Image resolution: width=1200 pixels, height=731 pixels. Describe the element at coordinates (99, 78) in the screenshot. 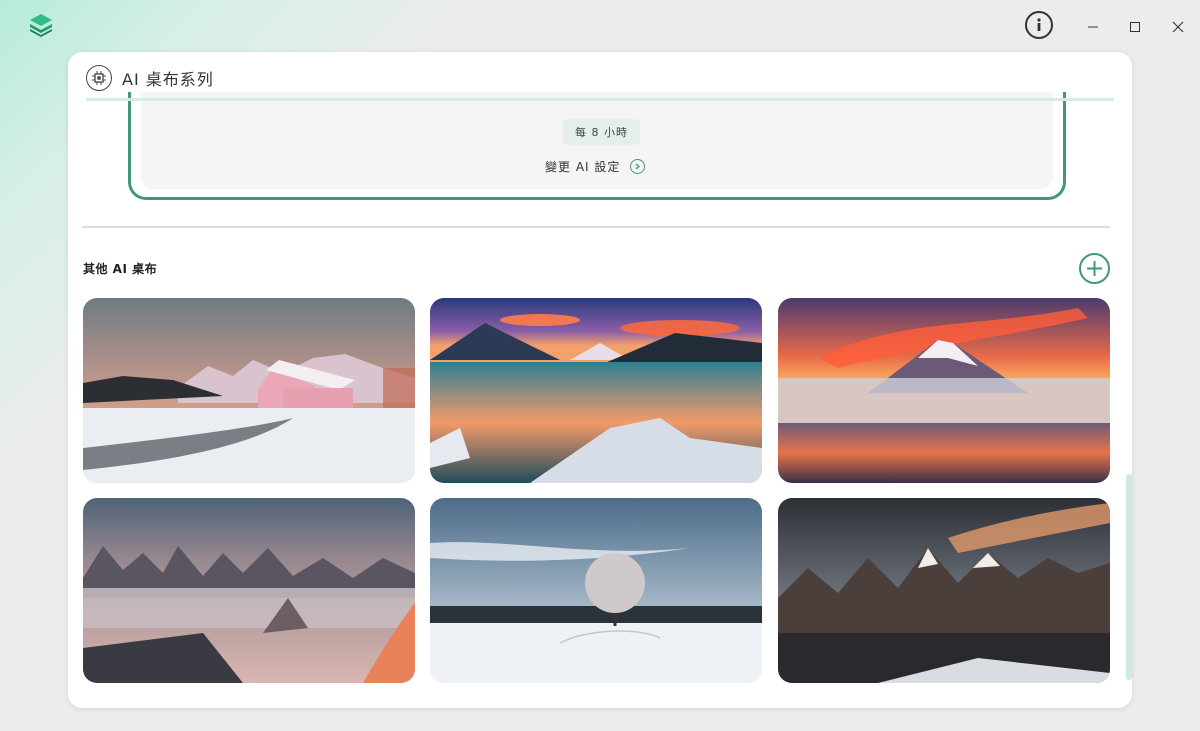

I see `chip-icon` at that location.